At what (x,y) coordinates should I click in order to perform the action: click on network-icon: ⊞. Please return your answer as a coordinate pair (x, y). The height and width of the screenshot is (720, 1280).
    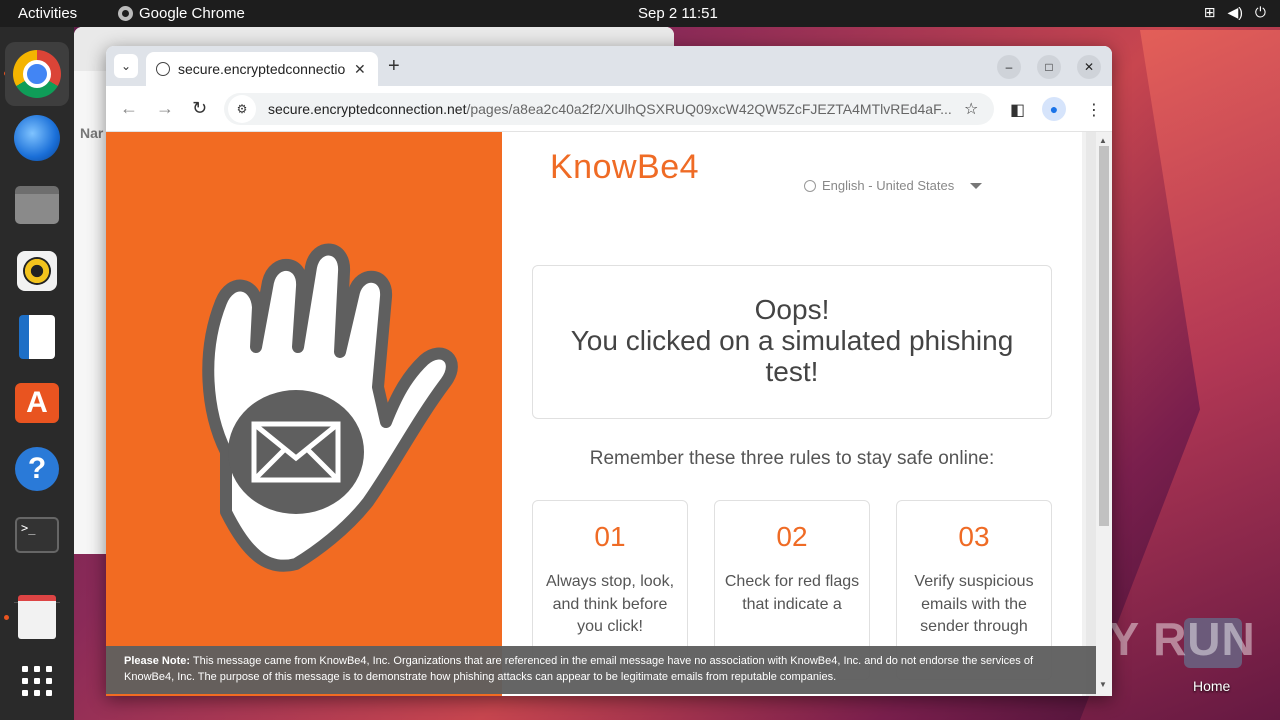
    Looking at the image, I should click on (1209, 12).